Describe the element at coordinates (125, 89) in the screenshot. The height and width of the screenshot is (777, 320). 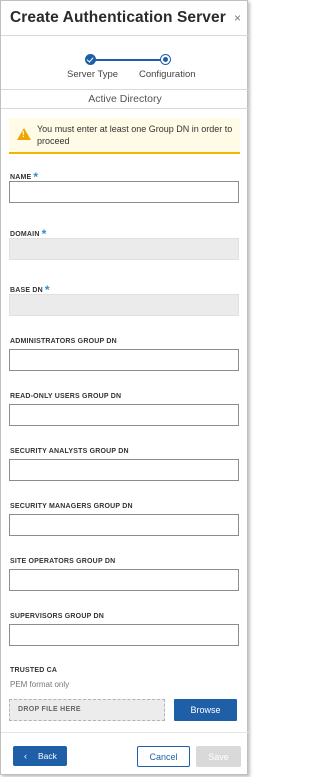
I see `section-divider-top` at that location.